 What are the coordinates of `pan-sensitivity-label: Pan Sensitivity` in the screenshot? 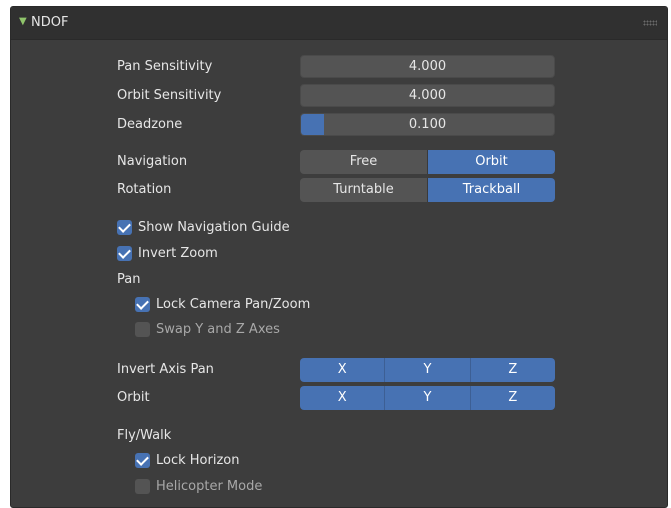 It's located at (165, 66).